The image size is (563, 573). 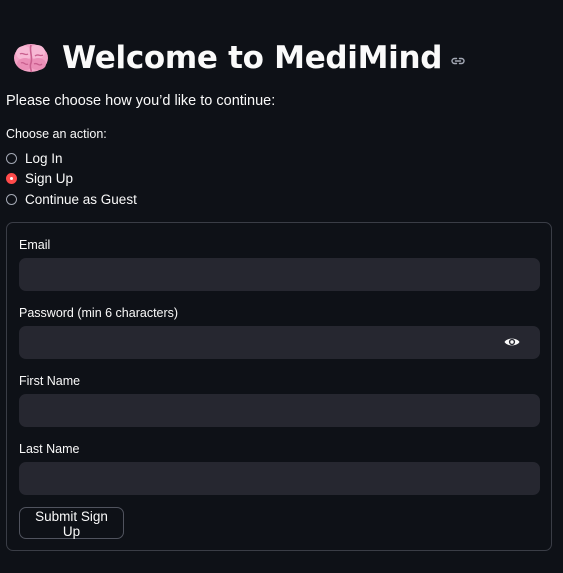 I want to click on email-field, so click(x=279, y=274).